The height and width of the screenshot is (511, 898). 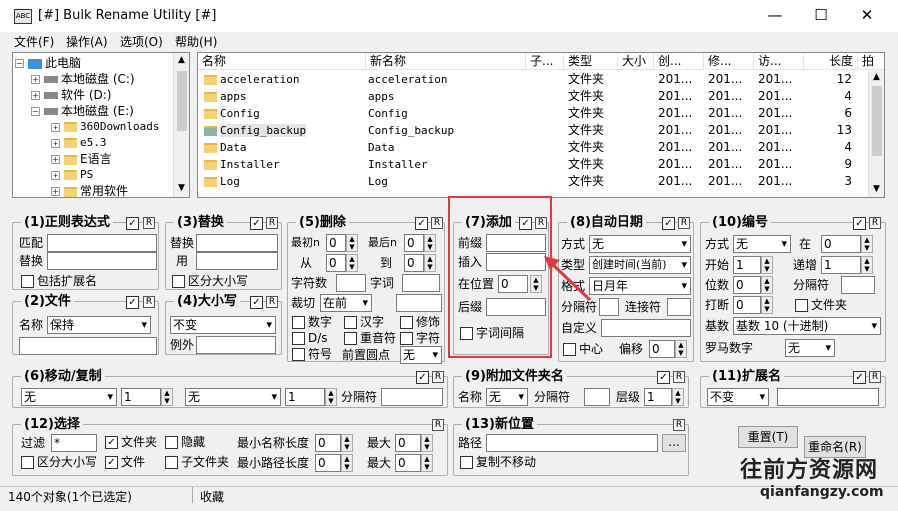 I want to click on col-shot: 拍, so click(x=871, y=61).